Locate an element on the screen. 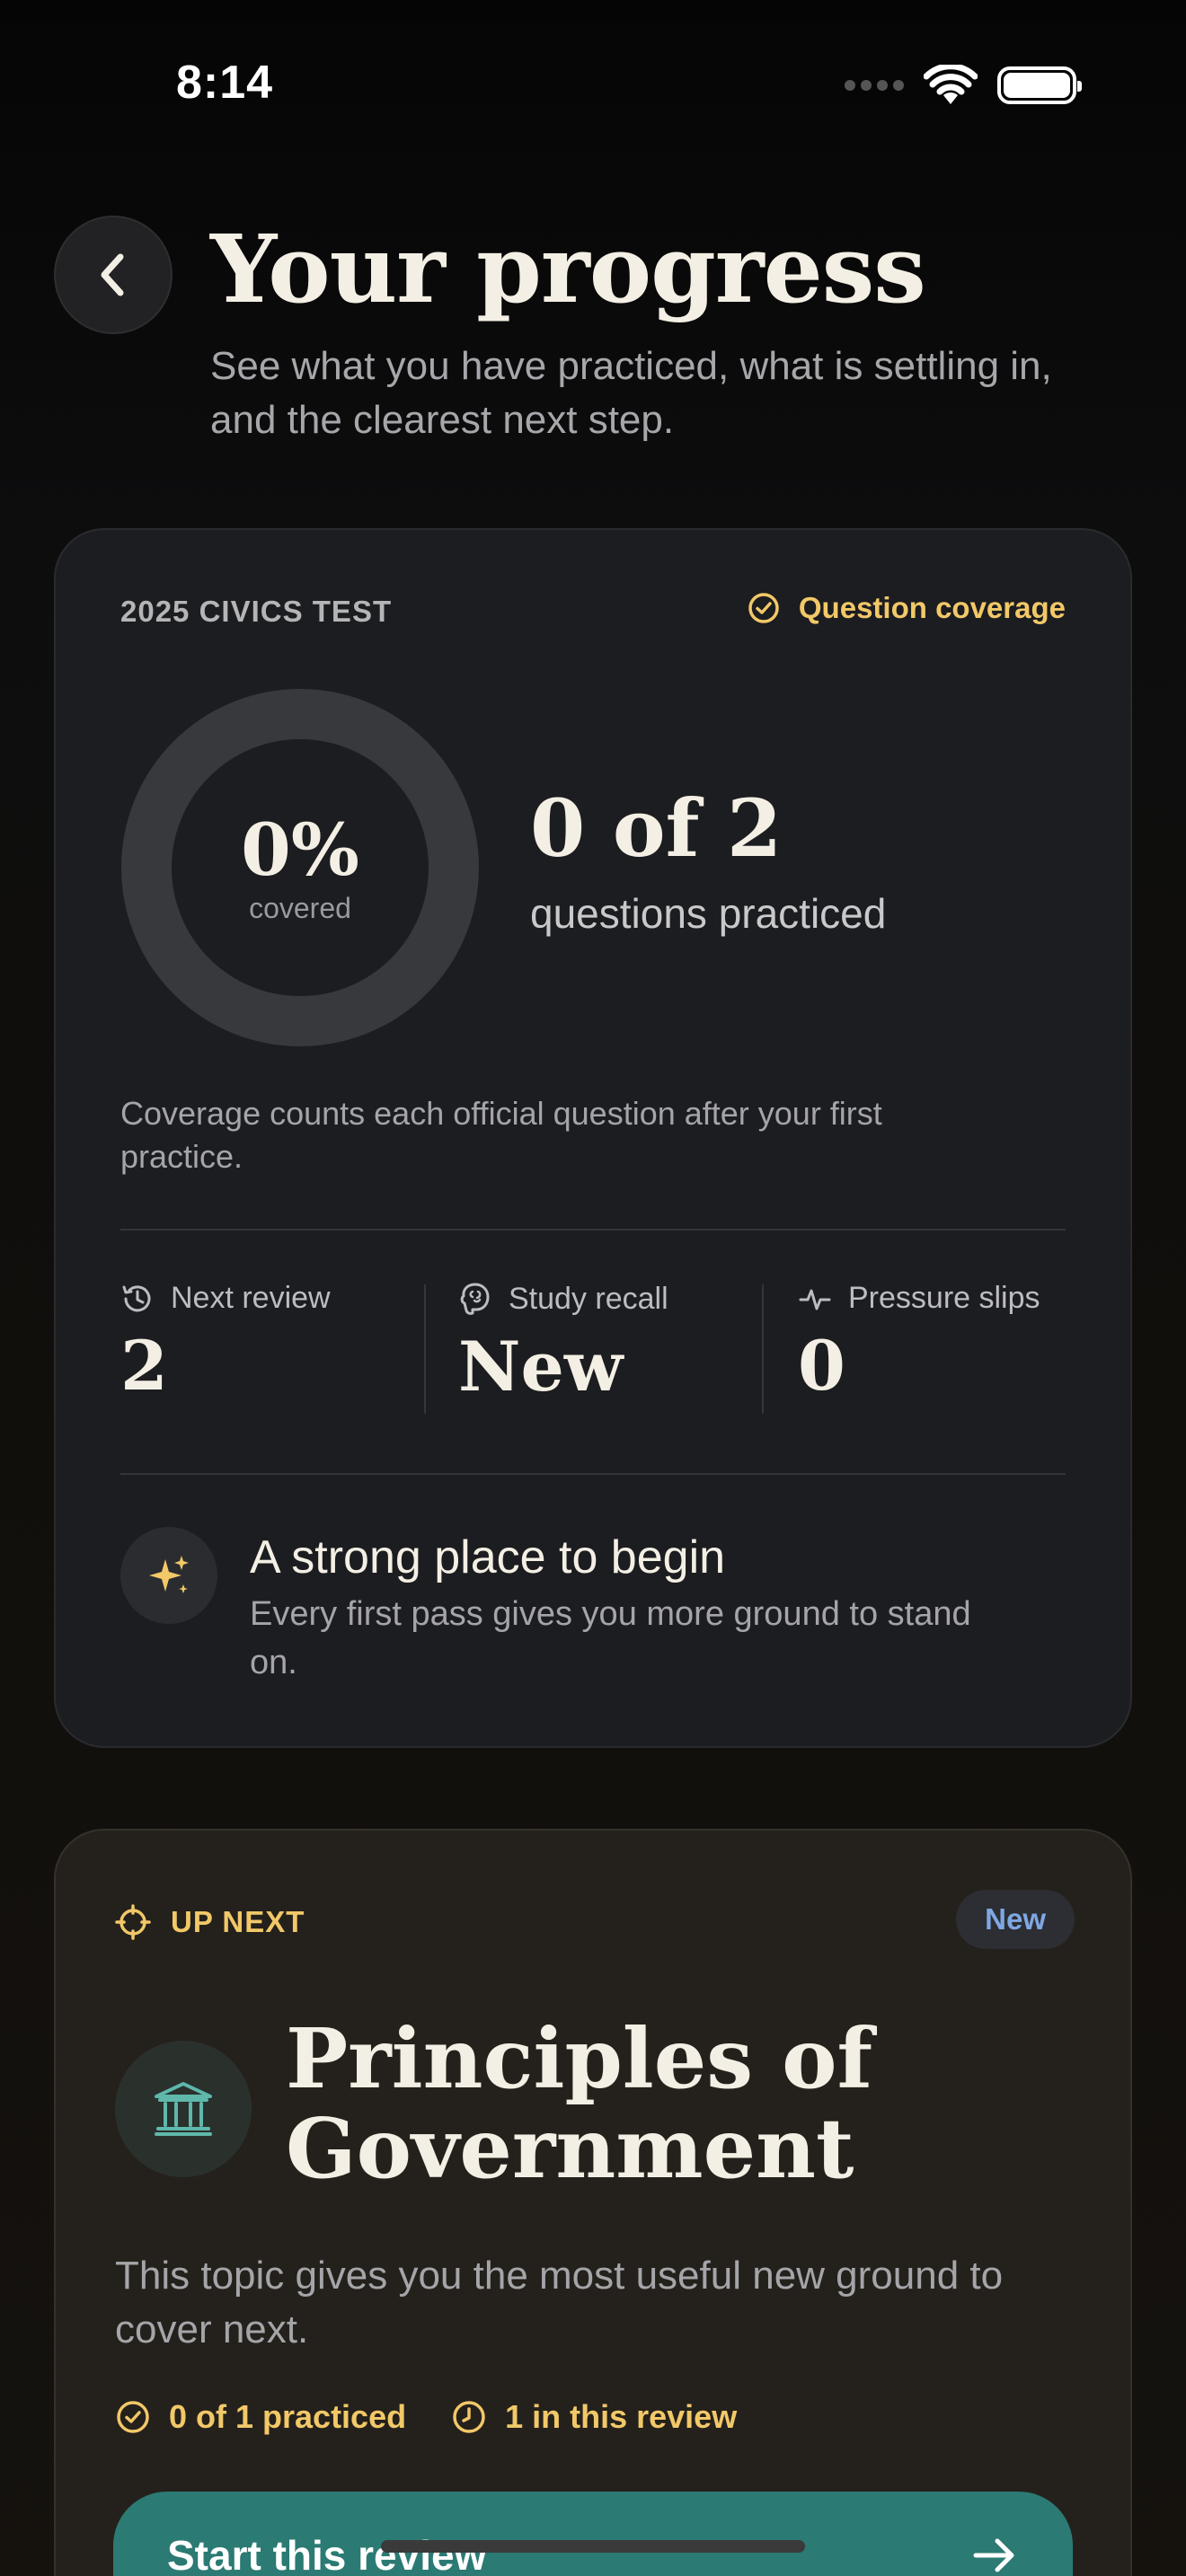 The image size is (1186, 2576). topic-meta: 0 of 1 practiced 1 in this review is located at coordinates (426, 2417).